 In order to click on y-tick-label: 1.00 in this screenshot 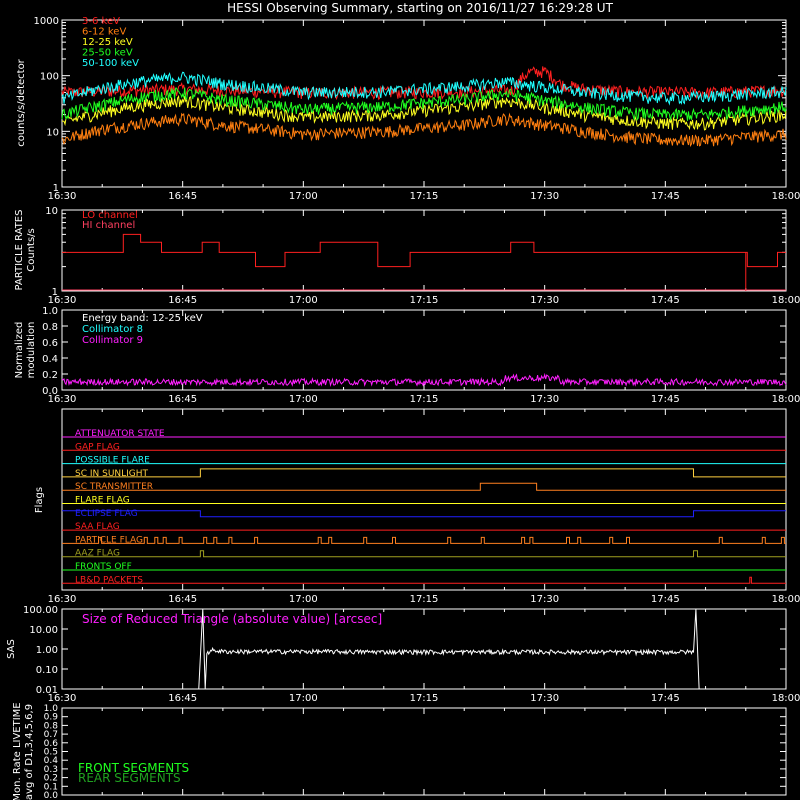, I will do `click(47, 650)`.